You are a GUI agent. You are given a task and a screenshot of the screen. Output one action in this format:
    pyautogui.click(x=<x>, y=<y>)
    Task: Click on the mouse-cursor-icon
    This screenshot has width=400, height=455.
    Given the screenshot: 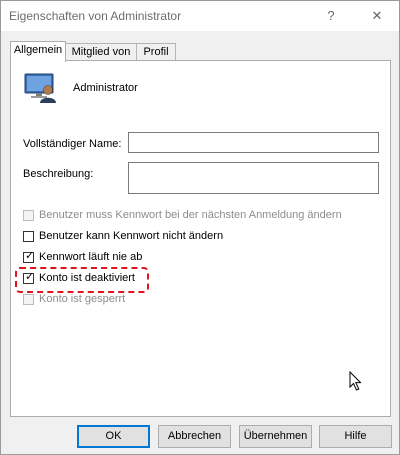 What is the action you would take?
    pyautogui.click(x=355, y=381)
    